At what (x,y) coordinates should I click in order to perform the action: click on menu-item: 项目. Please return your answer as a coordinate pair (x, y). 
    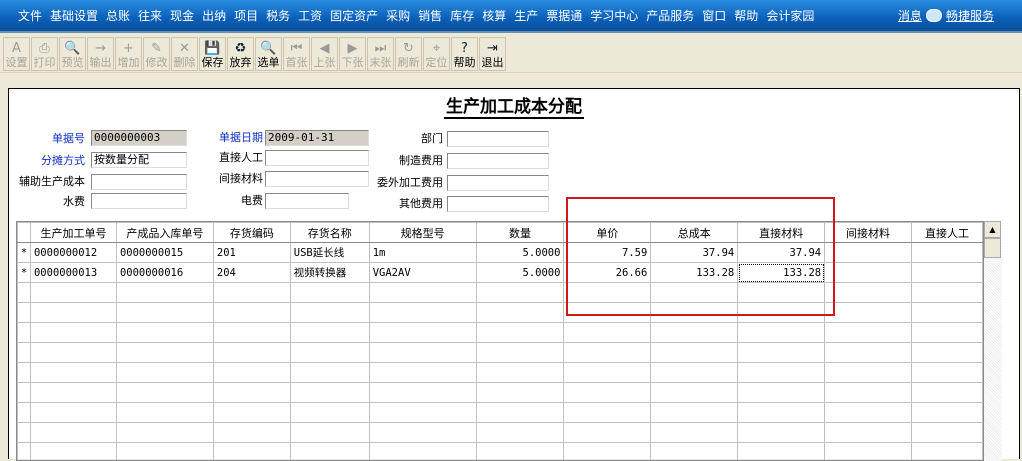
    Looking at the image, I should click on (246, 15).